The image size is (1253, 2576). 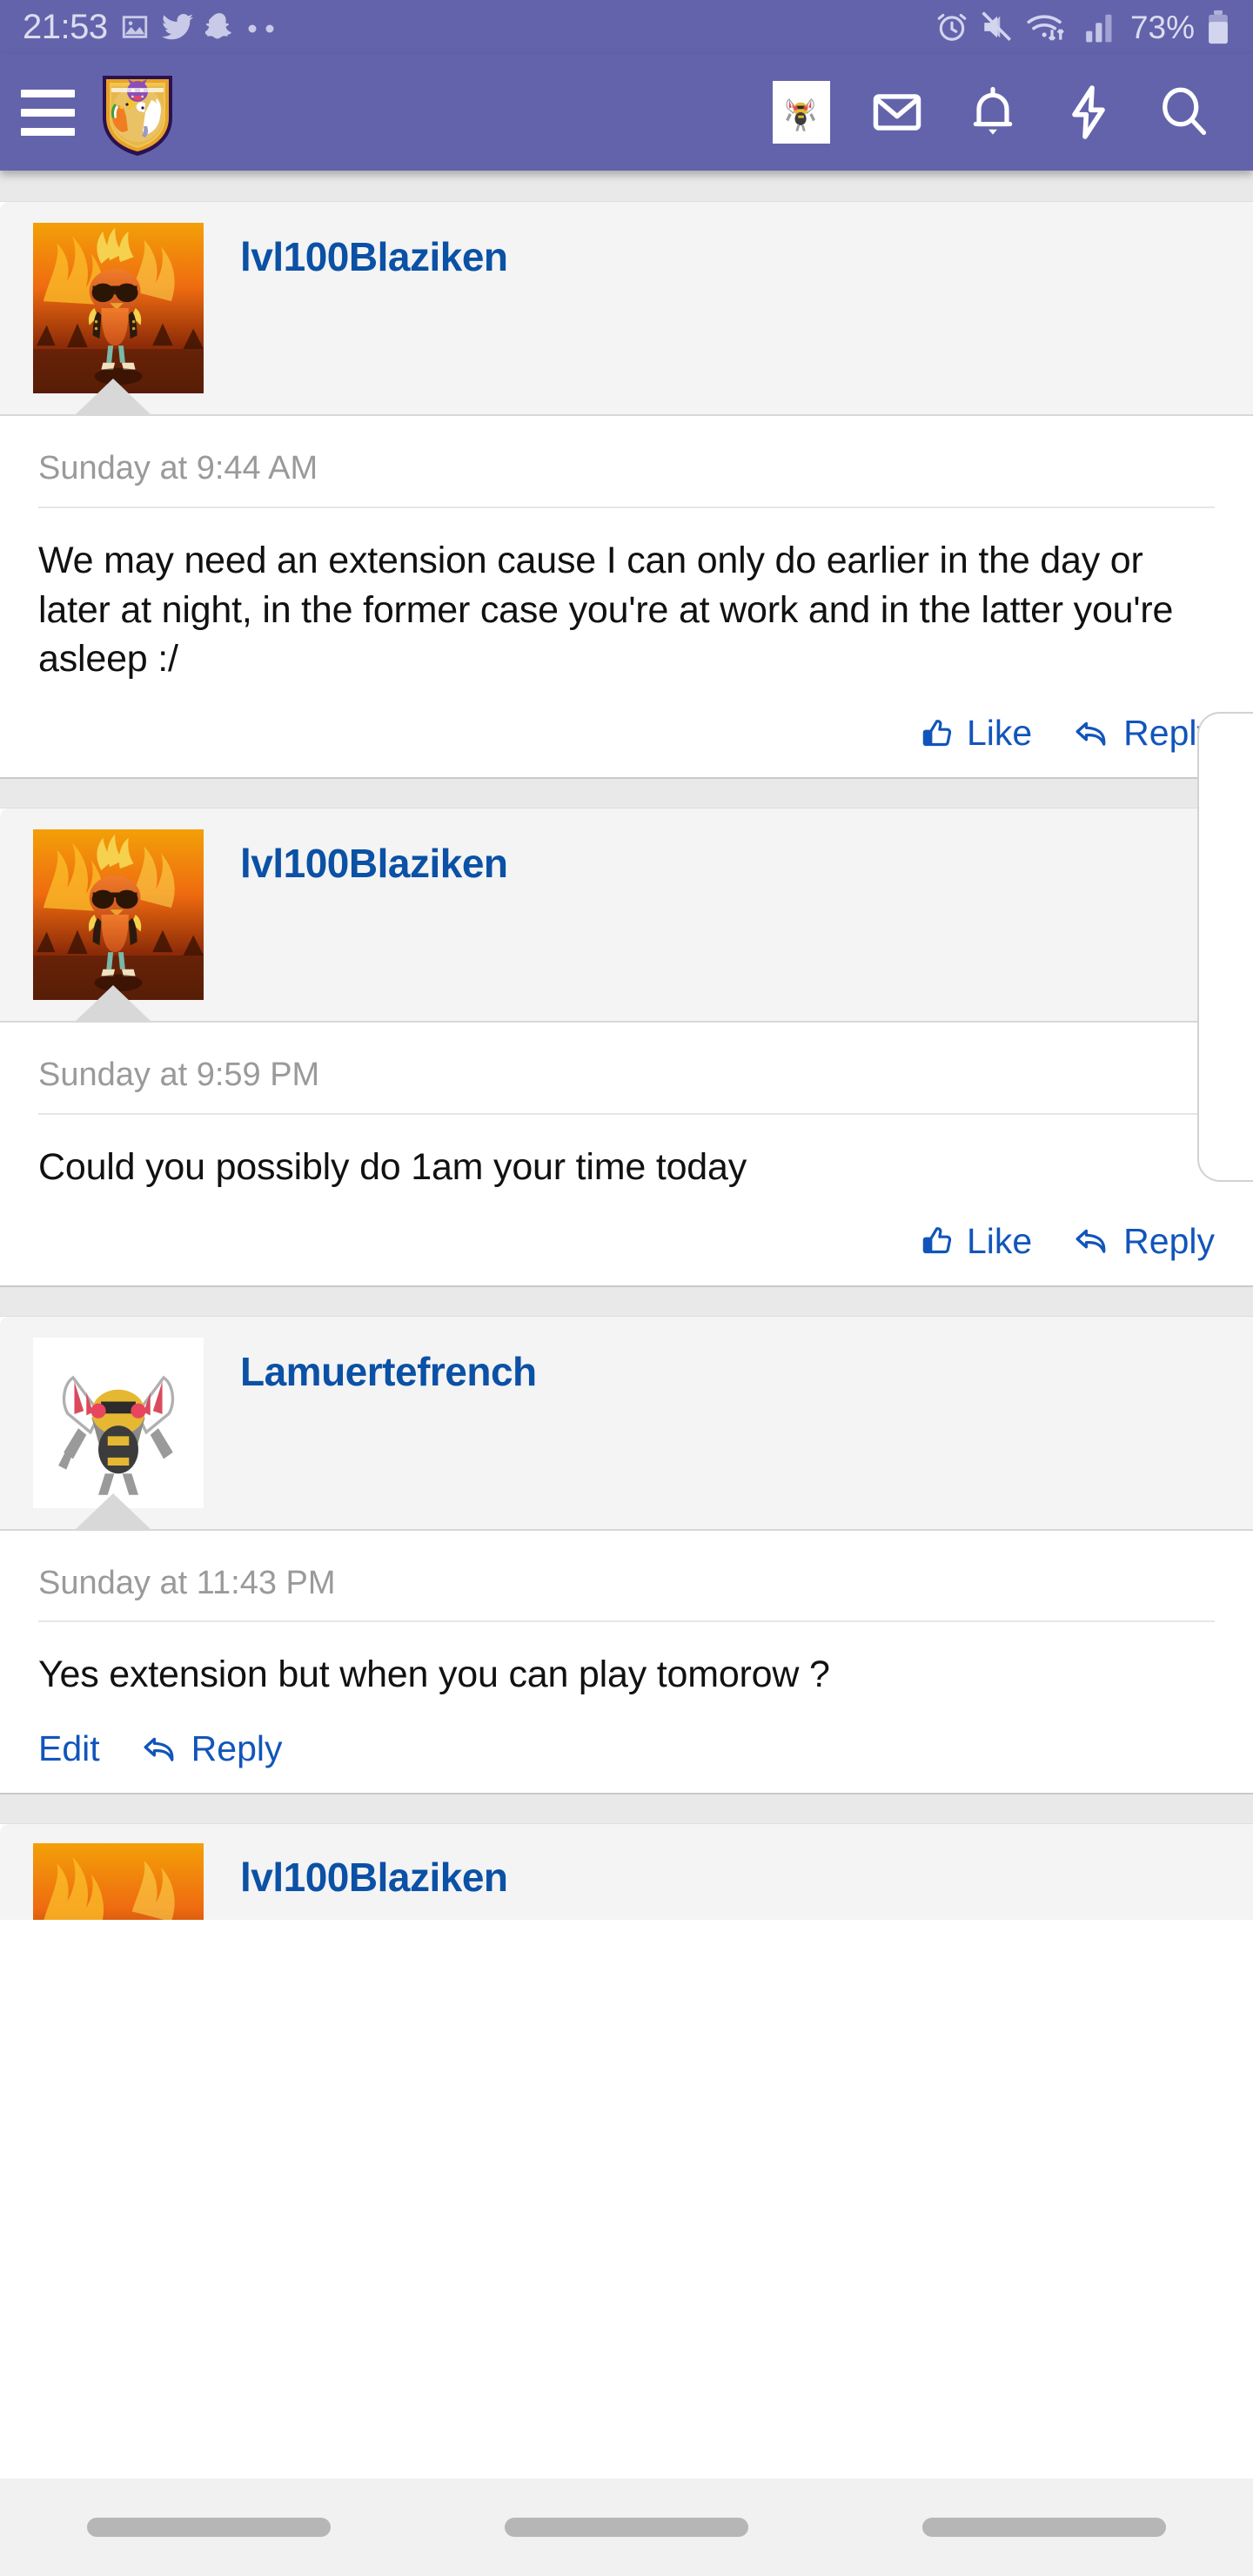 I want to click on home-button, so click(x=626, y=2527).